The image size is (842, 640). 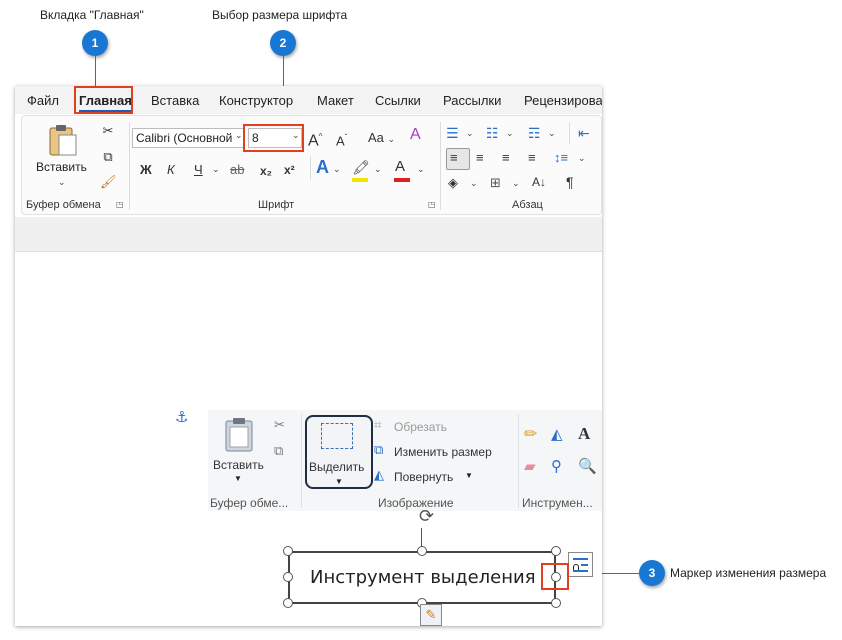 What do you see at coordinates (95, 43) in the screenshot?
I see `callout-1-badge: 1` at bounding box center [95, 43].